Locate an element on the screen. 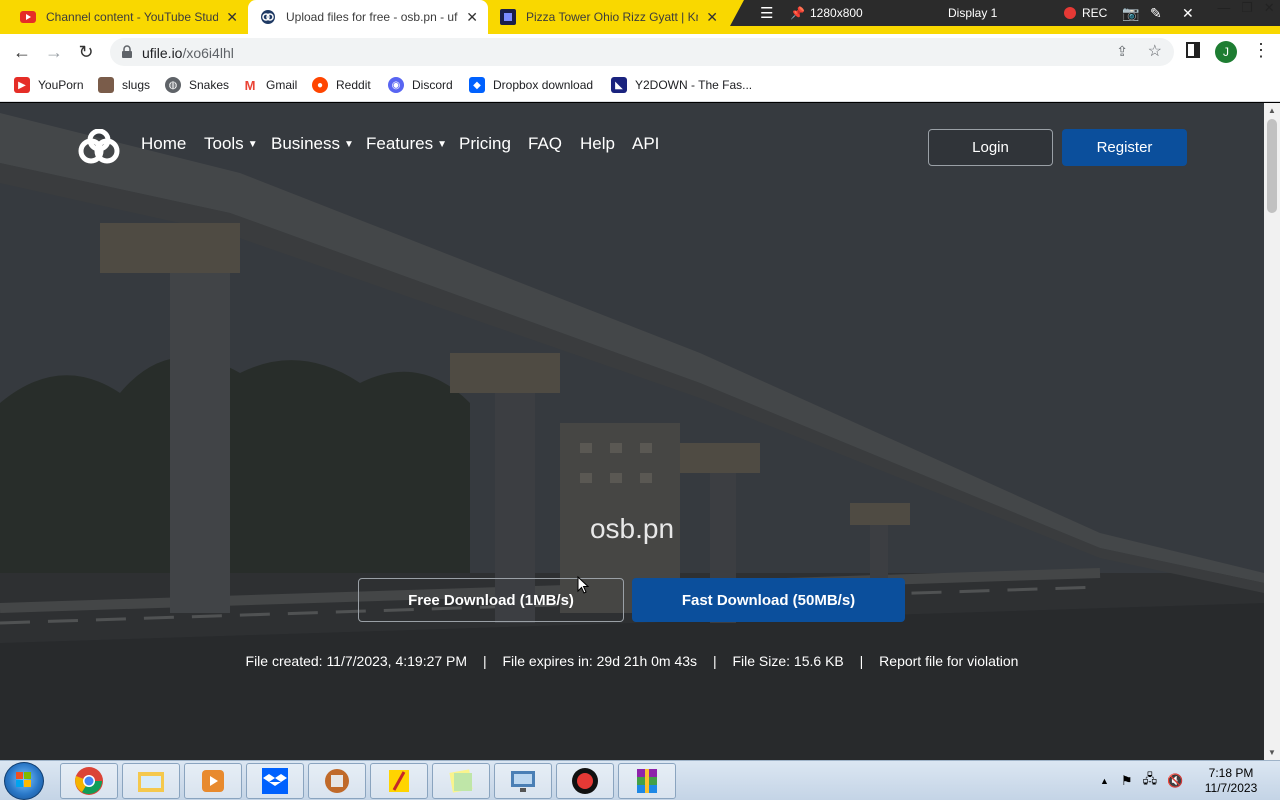  tab-knowyourmeme: Pizza Tower Ohio Rizz Gyatt | Kn ✕ is located at coordinates (608, 17).